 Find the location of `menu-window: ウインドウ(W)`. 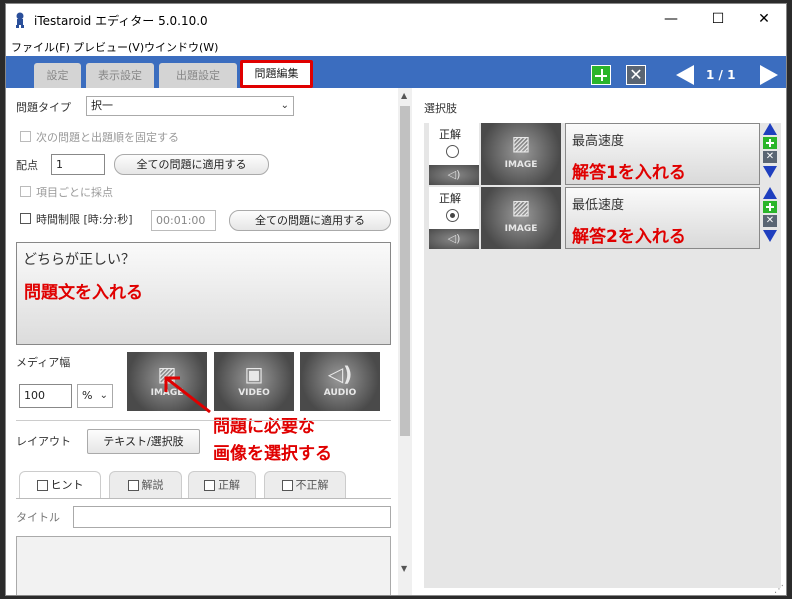

menu-window: ウインドウ(W) is located at coordinates (181, 47).